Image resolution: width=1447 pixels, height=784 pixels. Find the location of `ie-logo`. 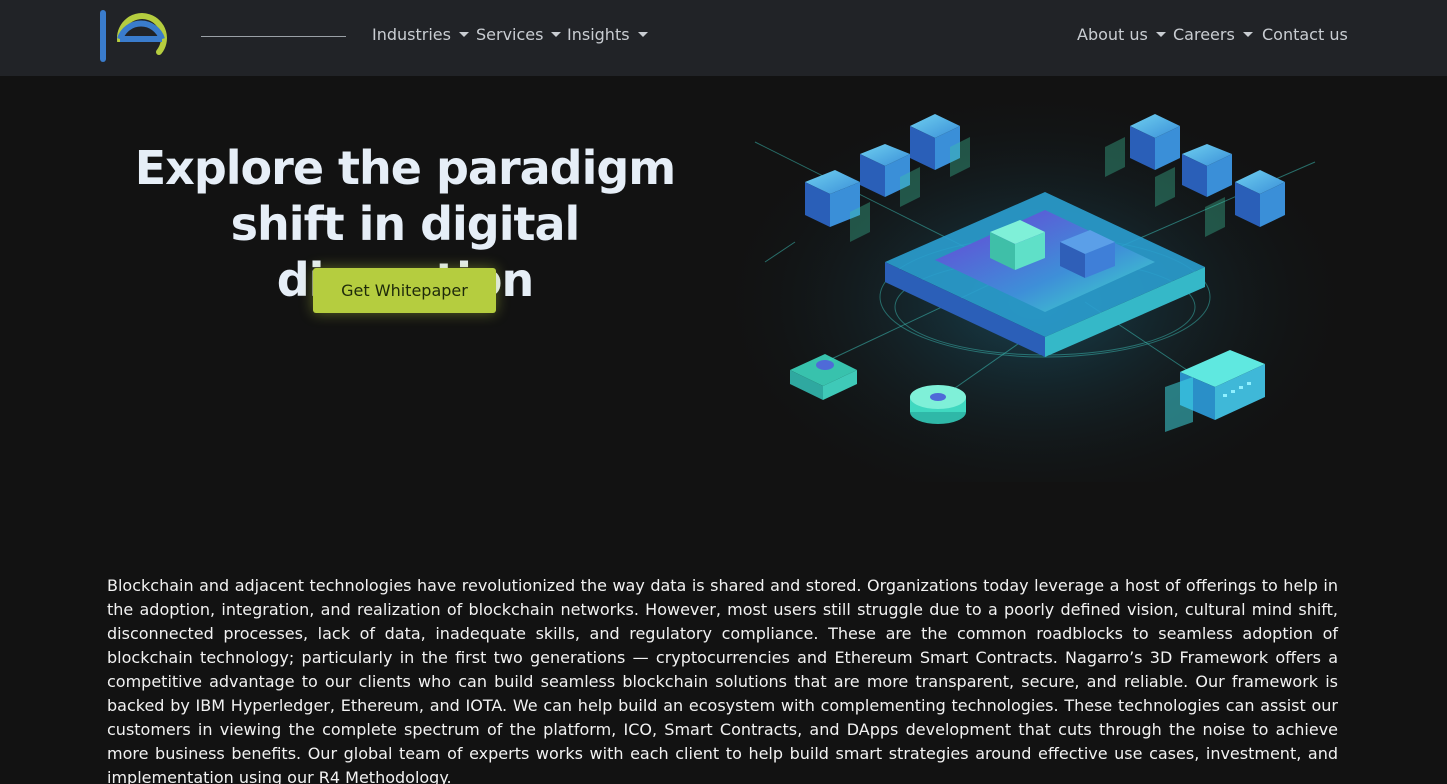

ie-logo is located at coordinates (133, 37).